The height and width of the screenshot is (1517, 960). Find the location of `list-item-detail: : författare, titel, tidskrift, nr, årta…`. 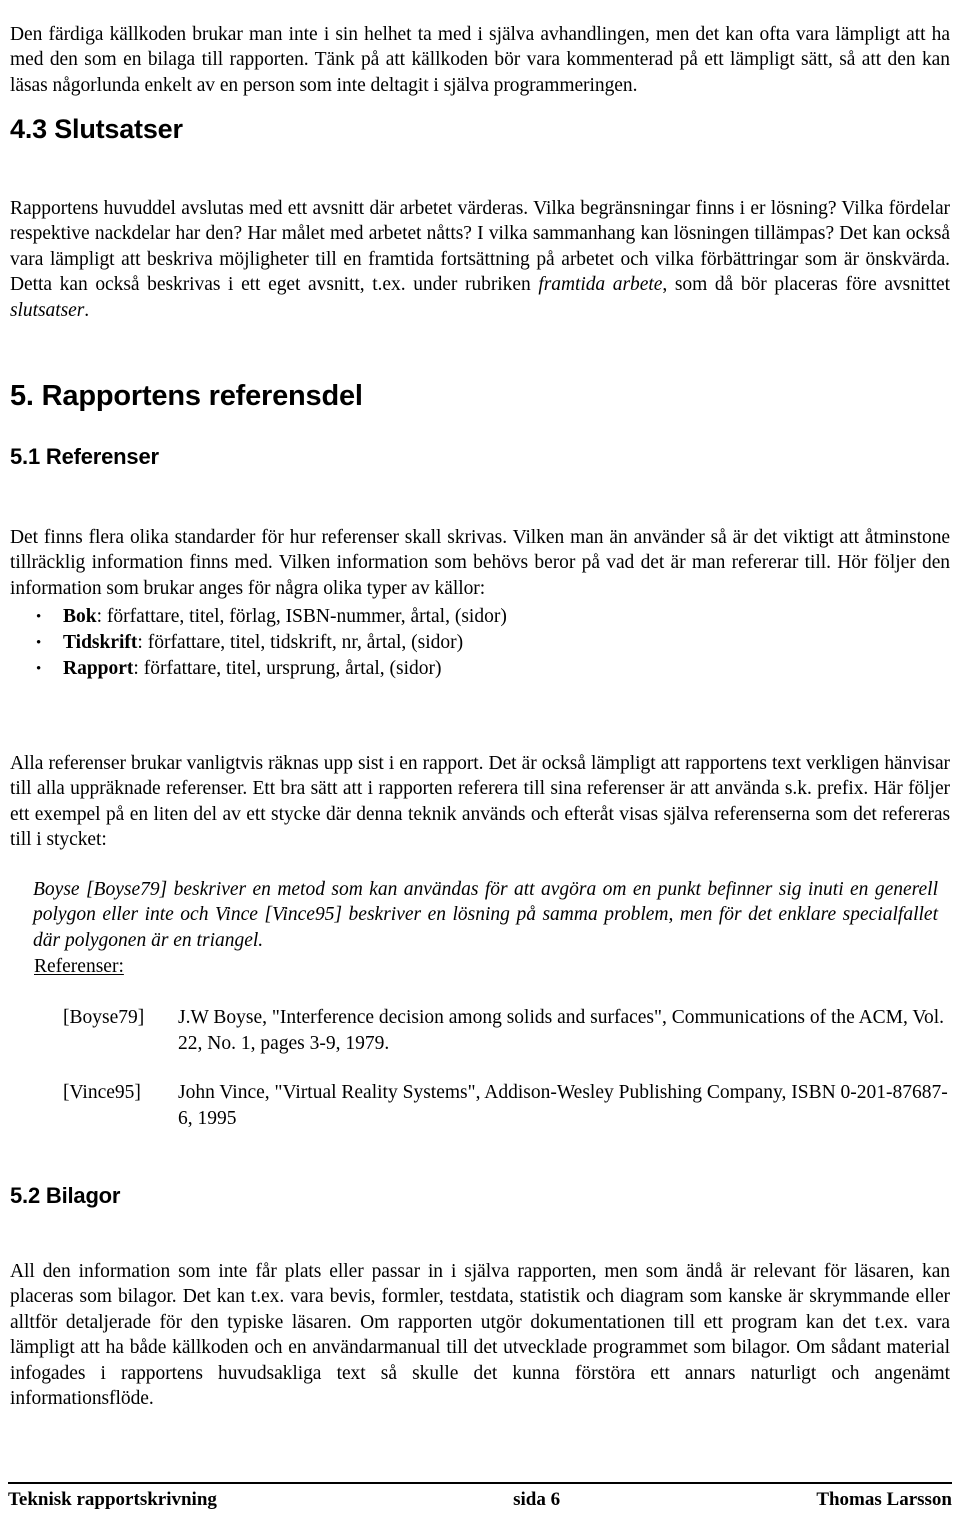

list-item-detail: : författare, titel, tidskrift, nr, årta… is located at coordinates (300, 642).